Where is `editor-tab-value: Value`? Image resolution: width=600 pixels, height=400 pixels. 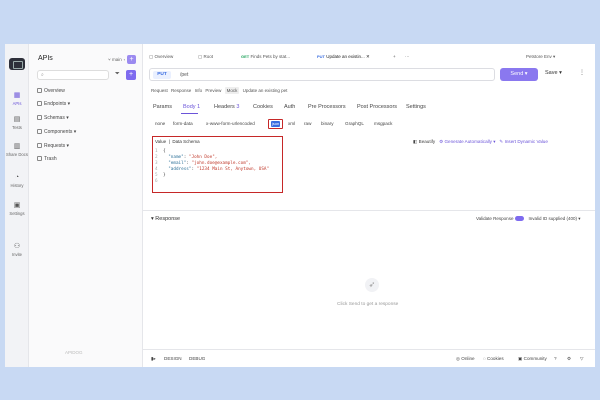 editor-tab-value: Value is located at coordinates (160, 141).